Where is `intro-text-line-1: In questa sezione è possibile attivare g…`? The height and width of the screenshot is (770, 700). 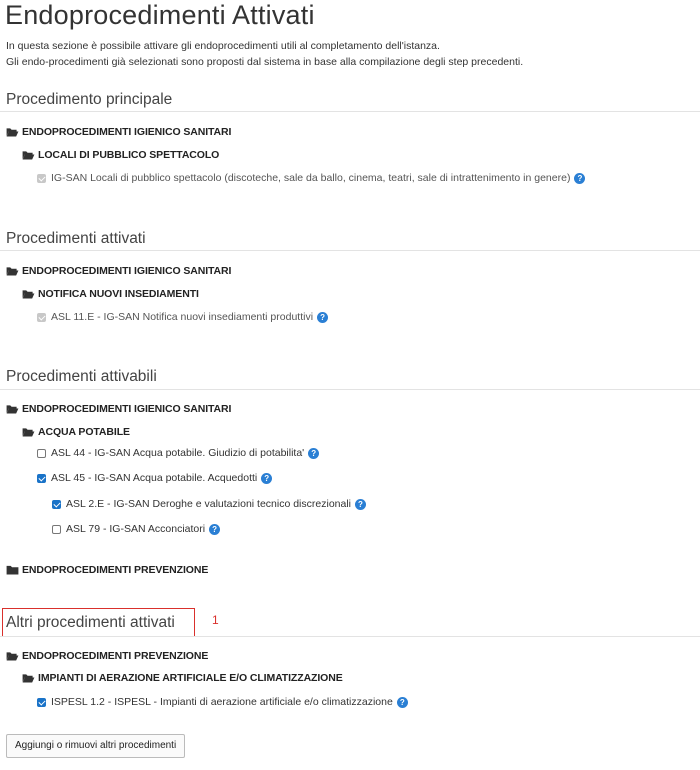
intro-text-line-1: In questa sezione è possibile attivare g… is located at coordinates (223, 46).